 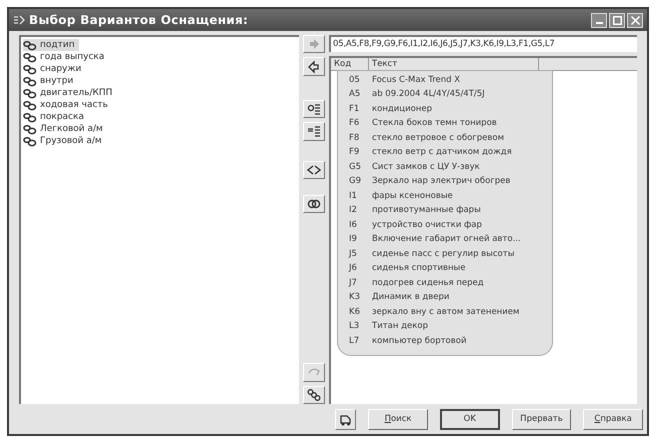 What do you see at coordinates (419, 269) in the screenshot?
I see `text-cell: сиденья спортивные` at bounding box center [419, 269].